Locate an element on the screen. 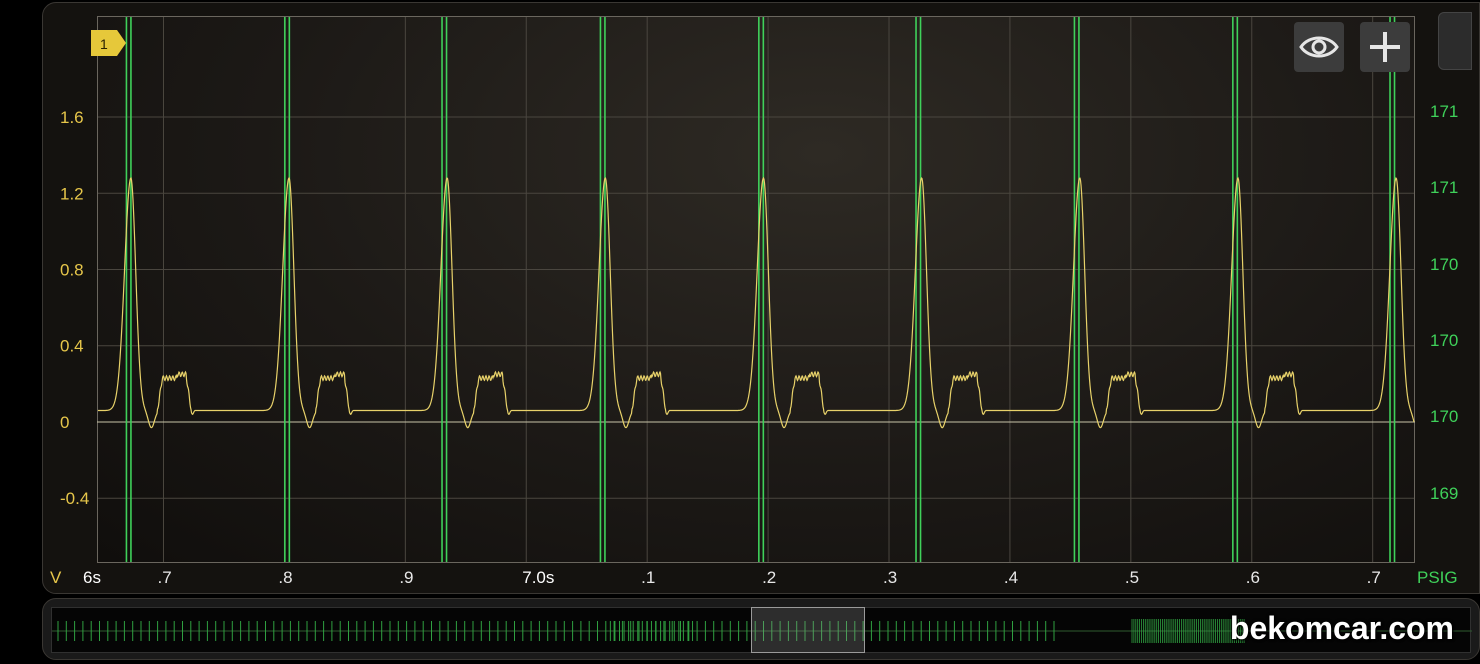  plus-icon is located at coordinates (1385, 47).